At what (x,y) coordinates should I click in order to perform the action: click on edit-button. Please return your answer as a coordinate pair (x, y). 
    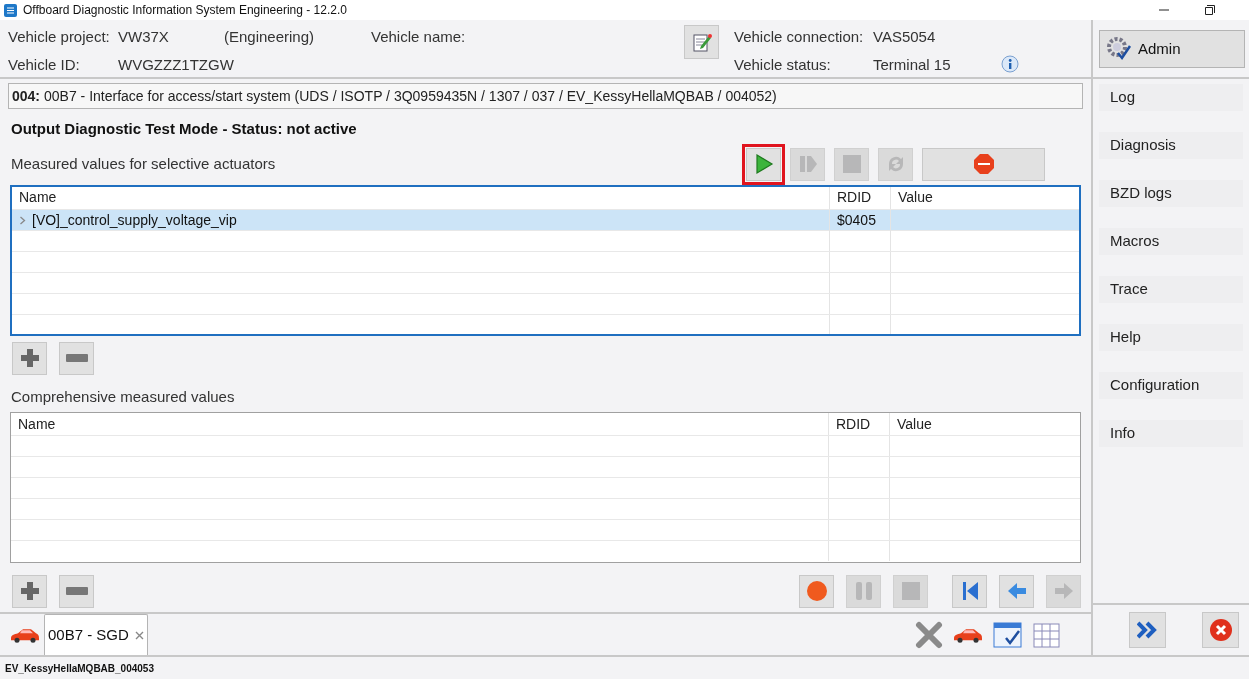
    Looking at the image, I should click on (701, 42).